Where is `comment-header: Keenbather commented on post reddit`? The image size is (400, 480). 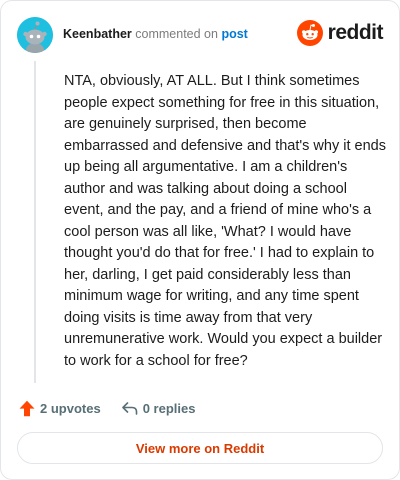
comment-header: Keenbather commented on post reddit is located at coordinates (200, 35).